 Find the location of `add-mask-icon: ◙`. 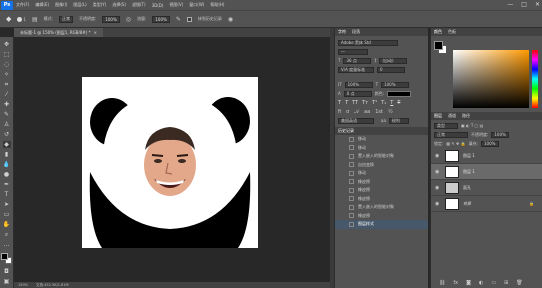

add-mask-icon: ◙ is located at coordinates (468, 283).